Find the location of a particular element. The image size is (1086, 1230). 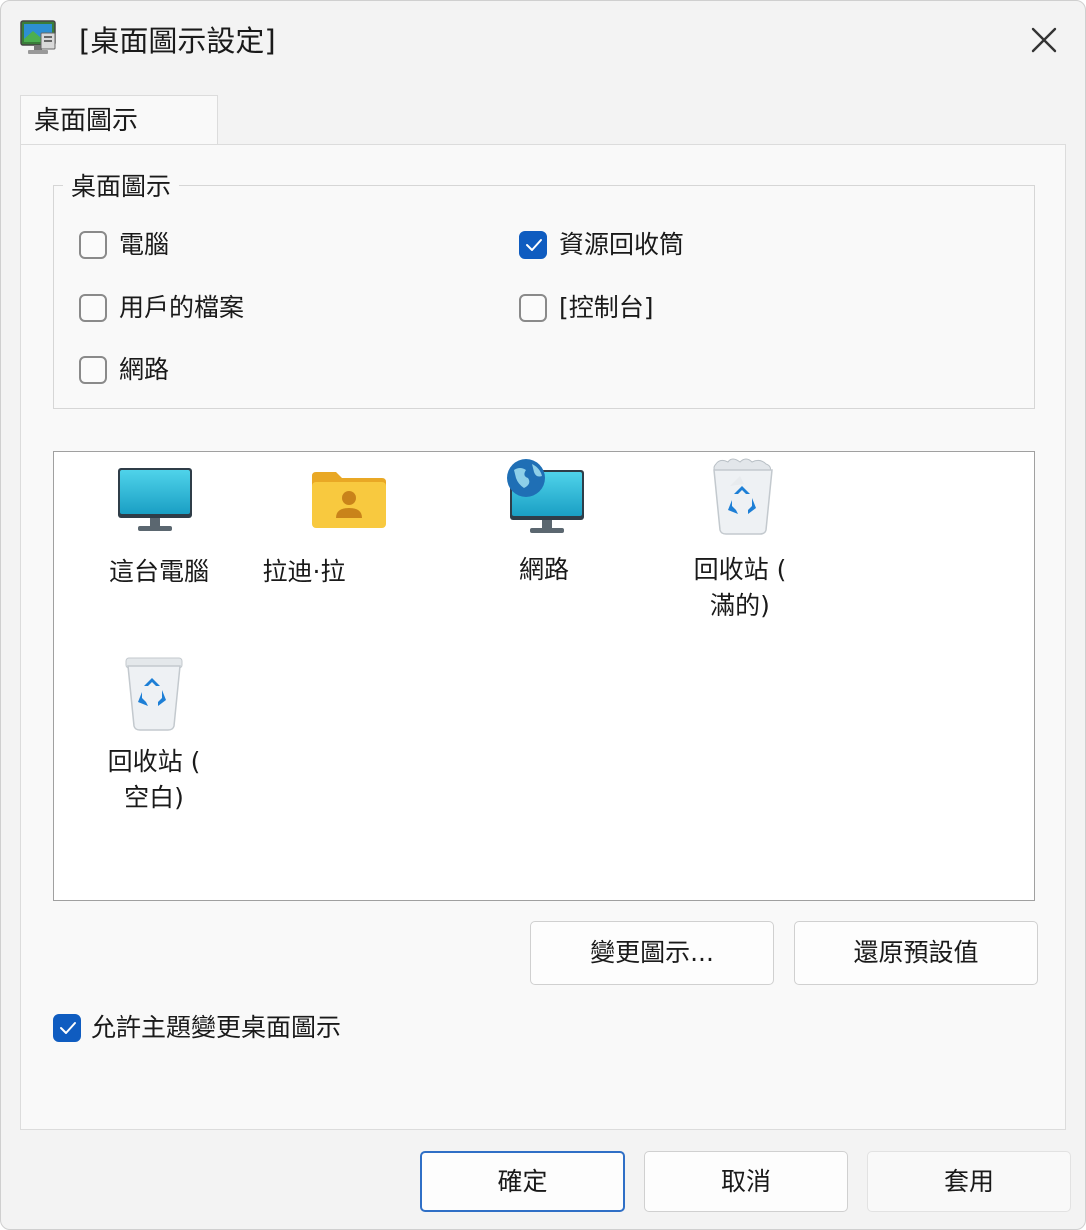

button-label: 套用 is located at coordinates (968, 1181).